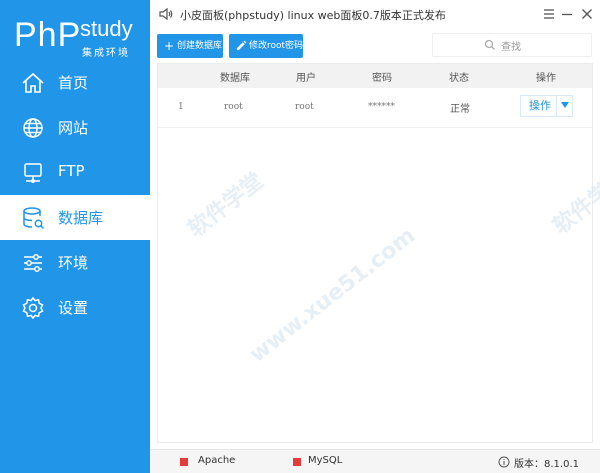 The image size is (600, 473). I want to click on sidebar-nav: 首页 网站 FTP 数据库 环境 设置, so click(75, 195).